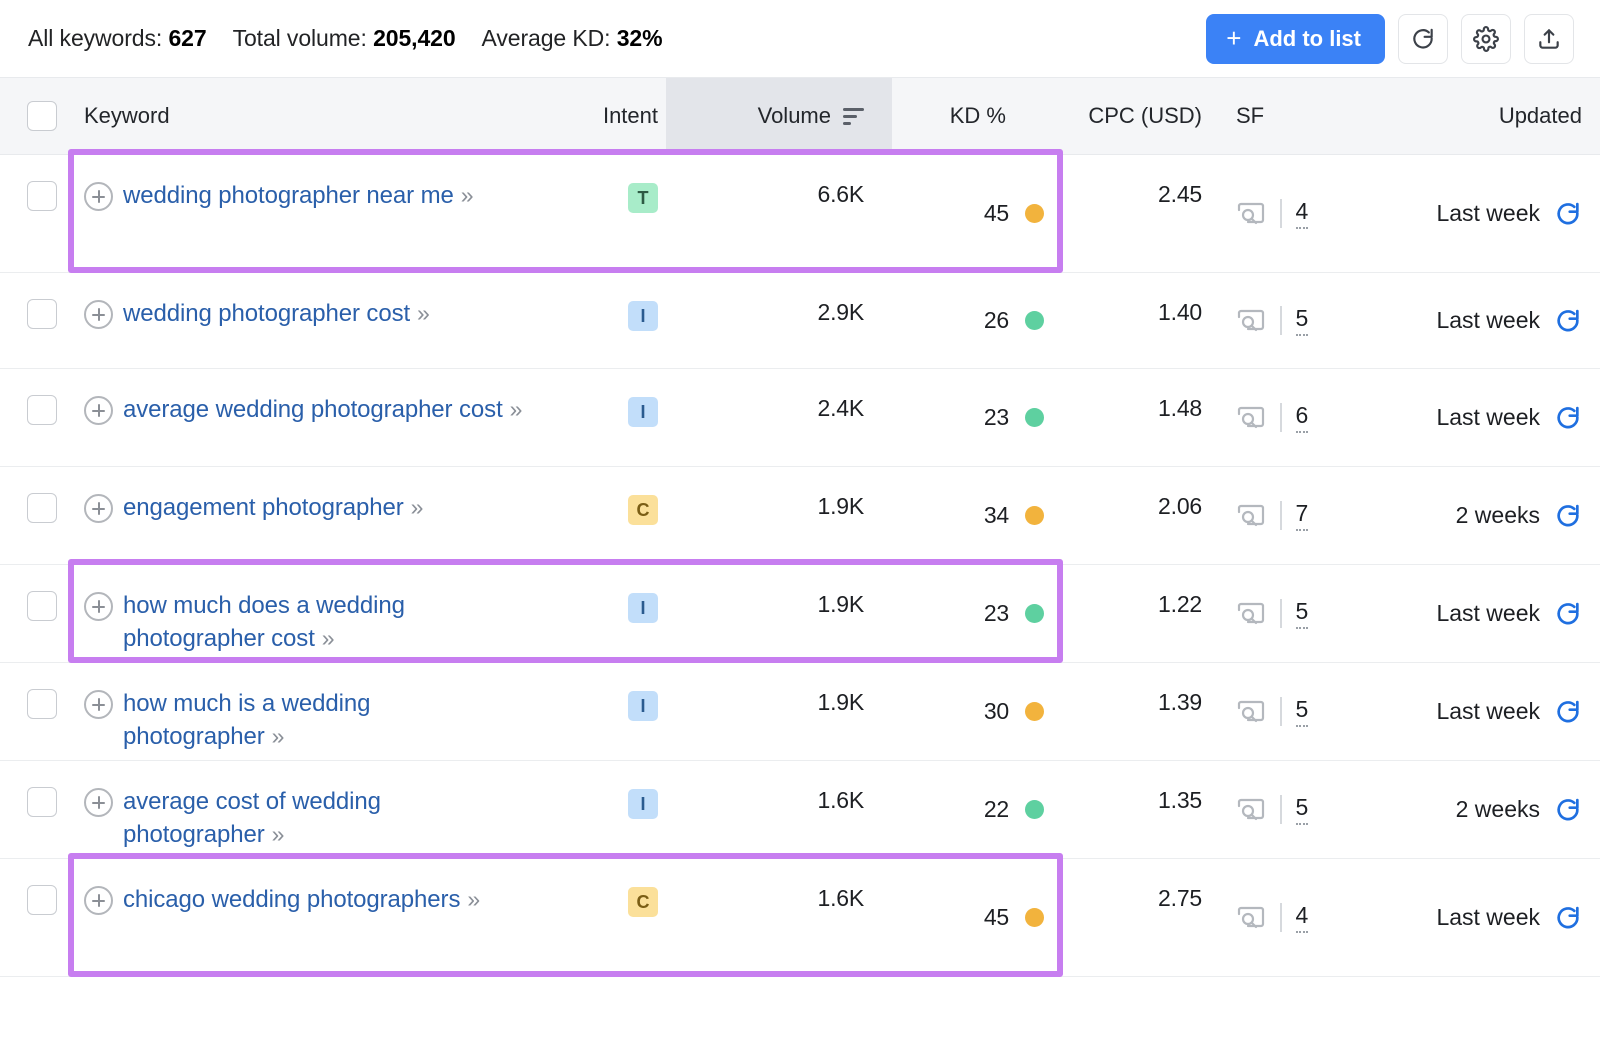 The height and width of the screenshot is (1038, 1600). I want to click on sf-value: 7, so click(1302, 515).